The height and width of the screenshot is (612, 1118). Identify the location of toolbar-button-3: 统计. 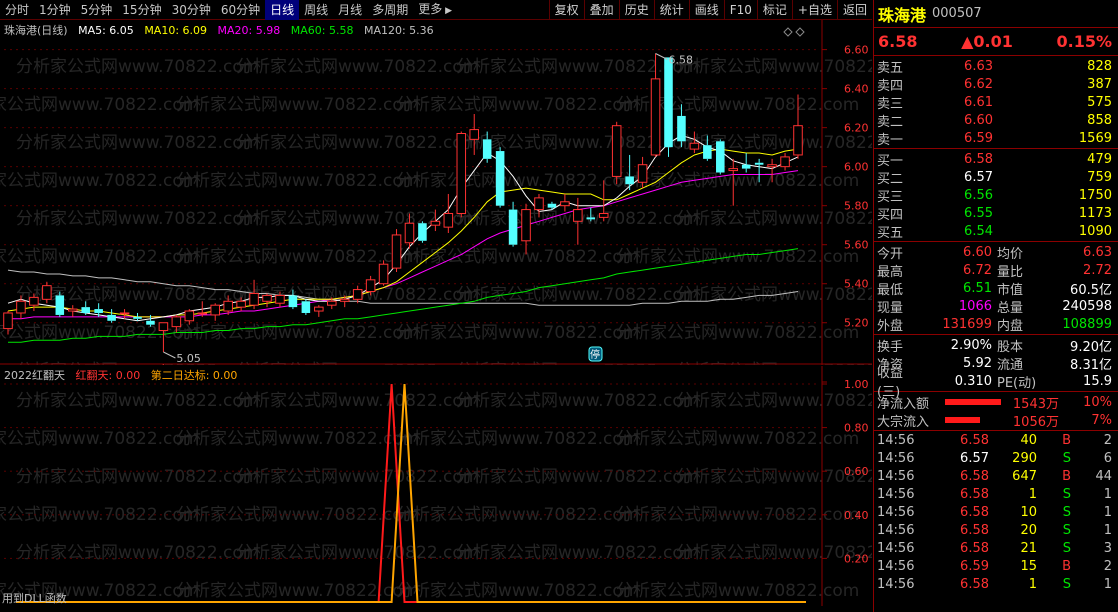
(671, 10).